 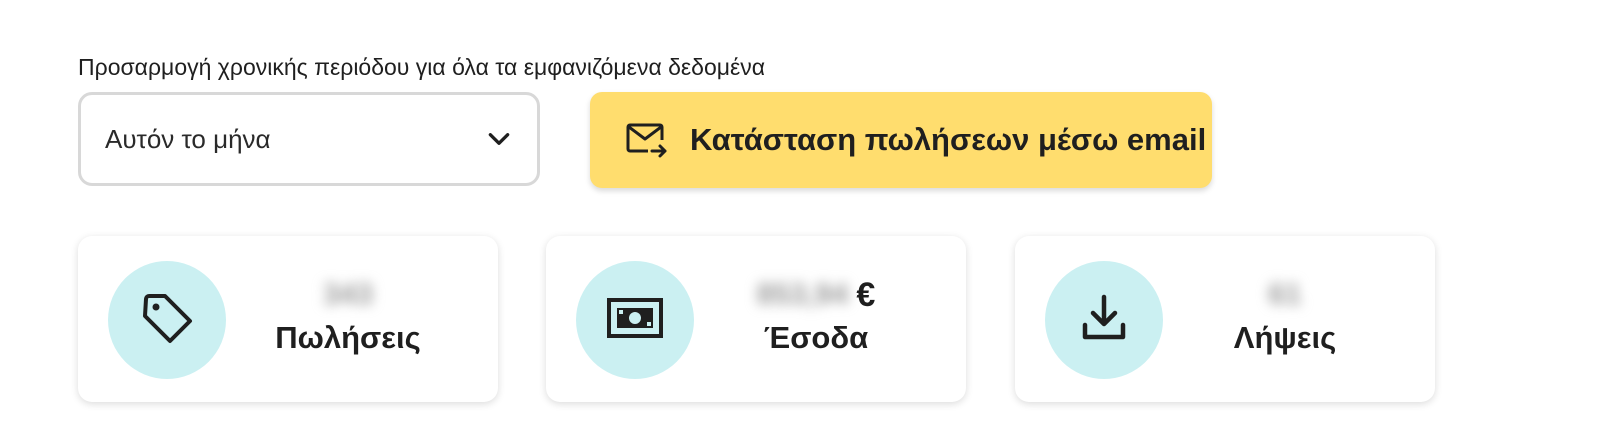 I want to click on sales-icon-circle, so click(x=167, y=320).